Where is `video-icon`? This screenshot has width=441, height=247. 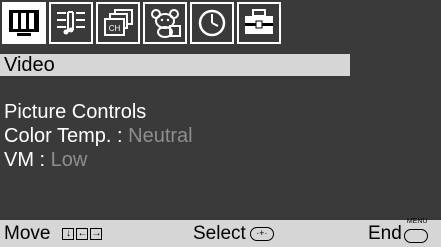 video-icon is located at coordinates (24, 23).